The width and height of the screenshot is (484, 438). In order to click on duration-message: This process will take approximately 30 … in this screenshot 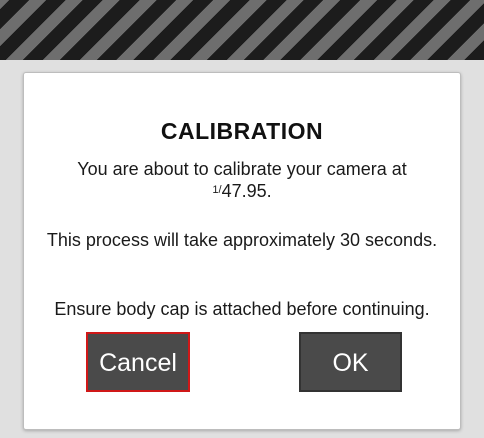, I will do `click(242, 240)`.